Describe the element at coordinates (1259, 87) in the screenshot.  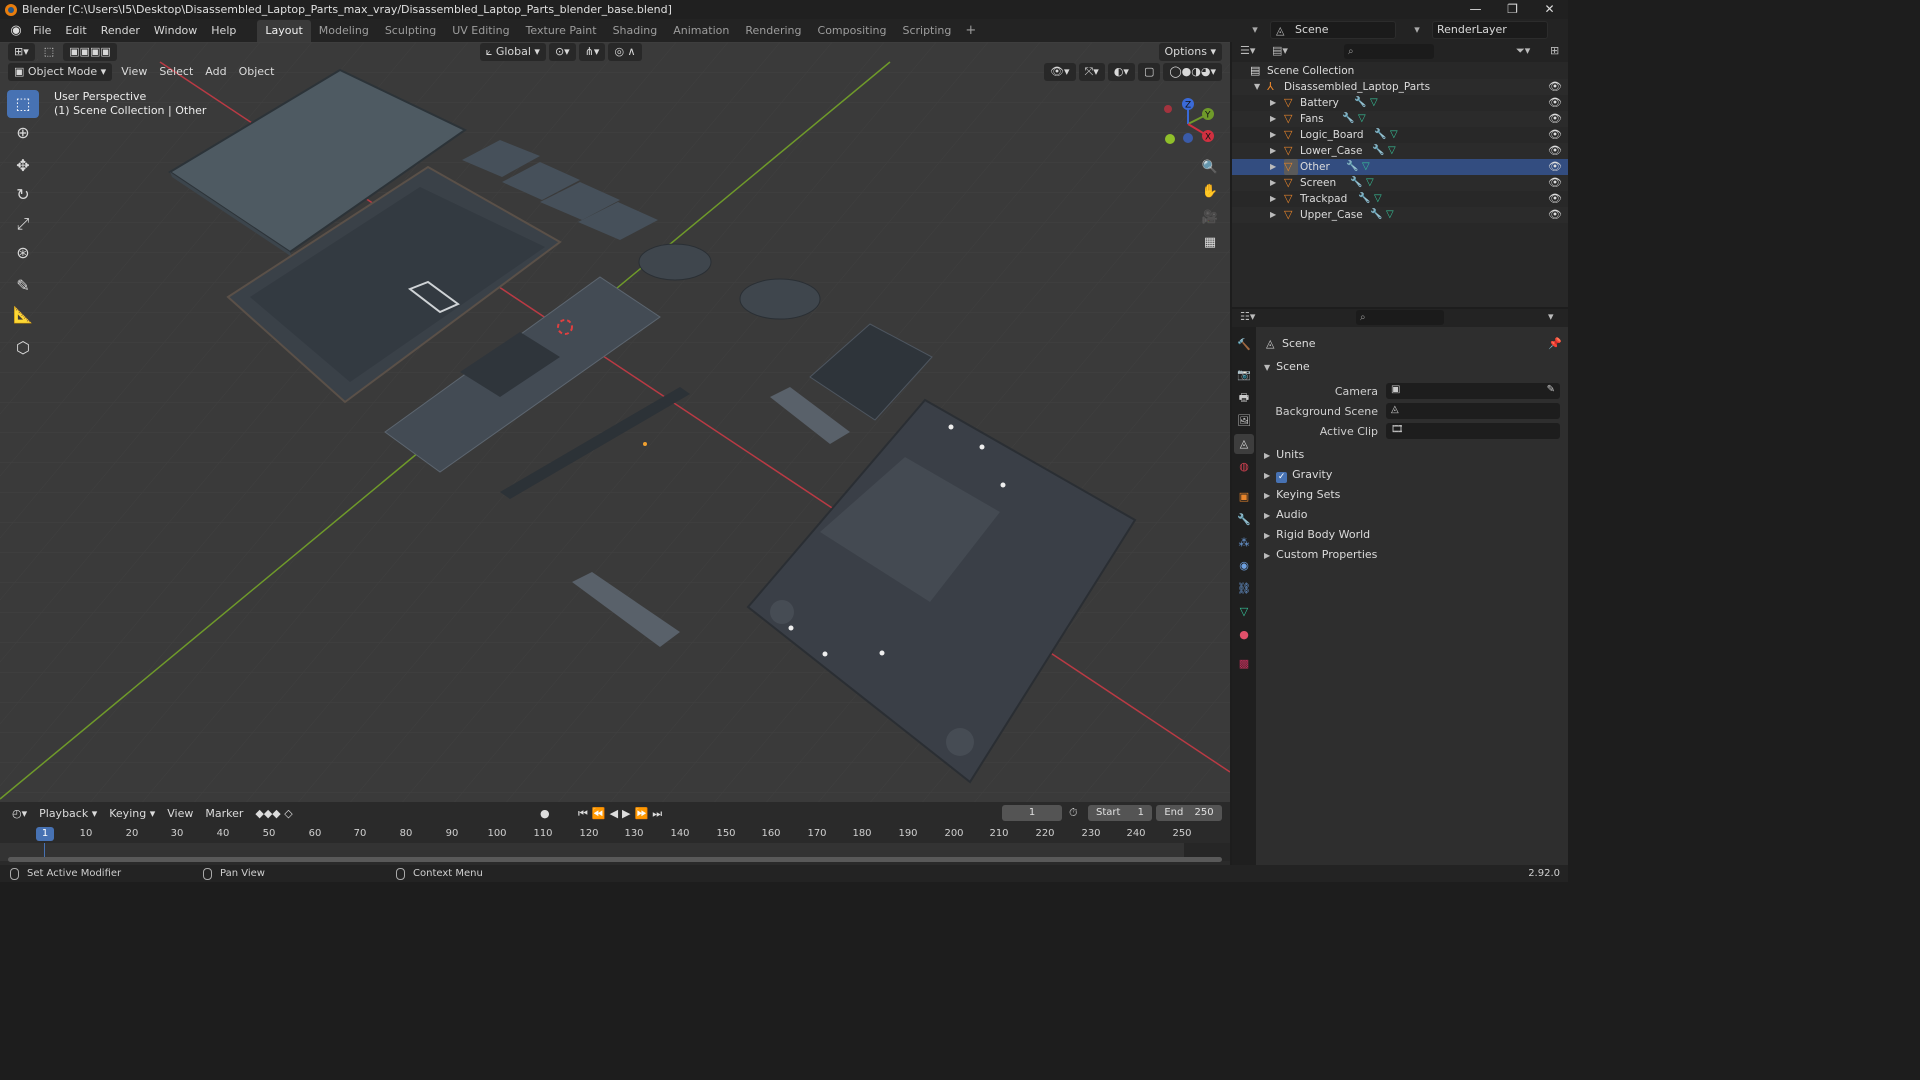
I see `expand-down-icon: ▼` at that location.